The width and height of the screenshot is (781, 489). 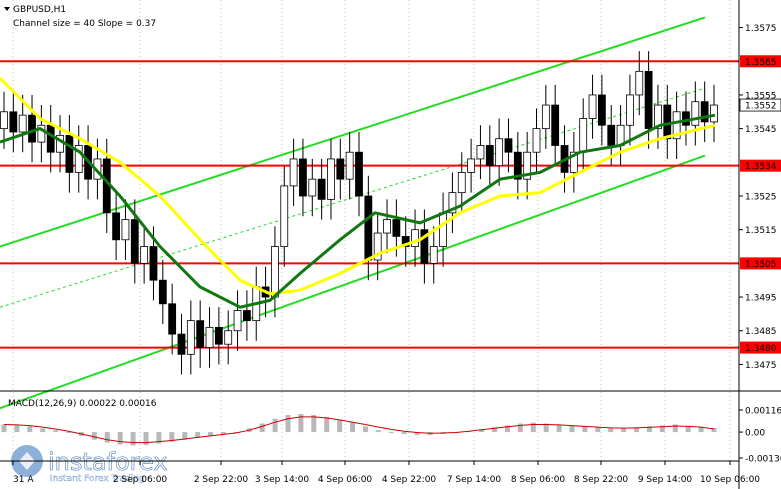 I want to click on current-price-label: 1.3552, so click(x=761, y=107).